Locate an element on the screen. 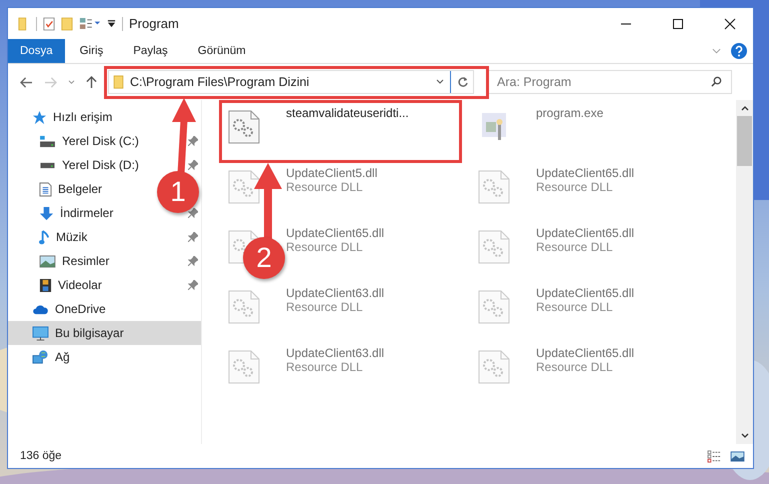  search-icon is located at coordinates (716, 81).